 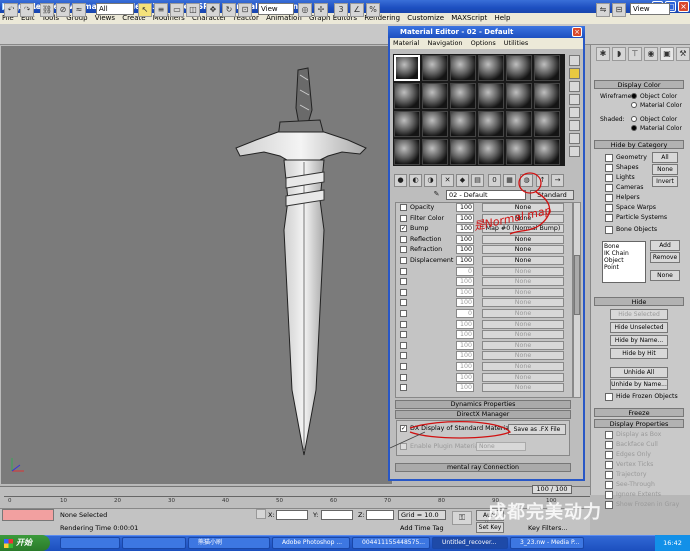 What do you see at coordinates (609, 168) in the screenshot?
I see `category-shapes-checkbox` at bounding box center [609, 168].